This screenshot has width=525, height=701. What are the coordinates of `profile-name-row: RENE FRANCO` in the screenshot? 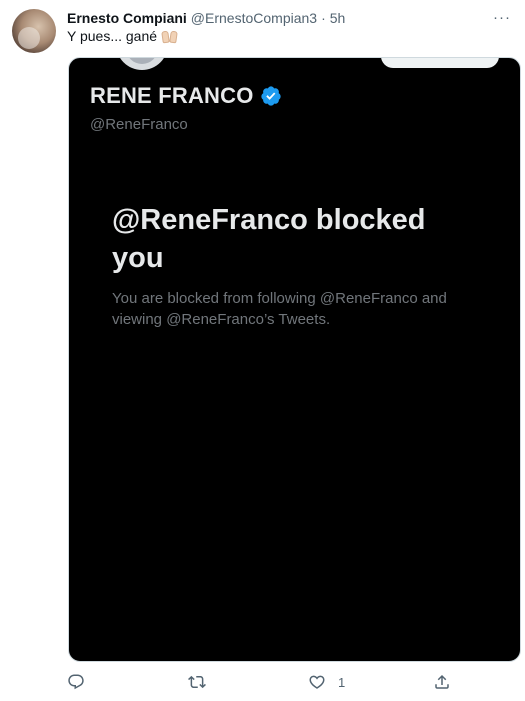 It's located at (186, 96).